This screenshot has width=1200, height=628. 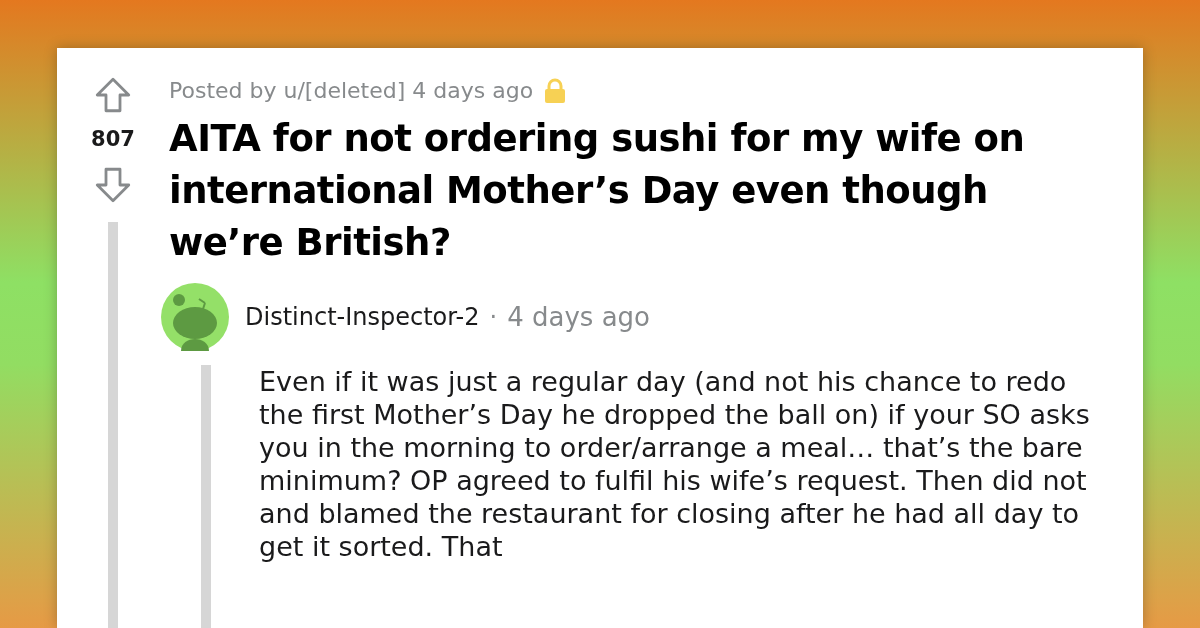 I want to click on comment-time: 4 days ago, so click(x=578, y=317).